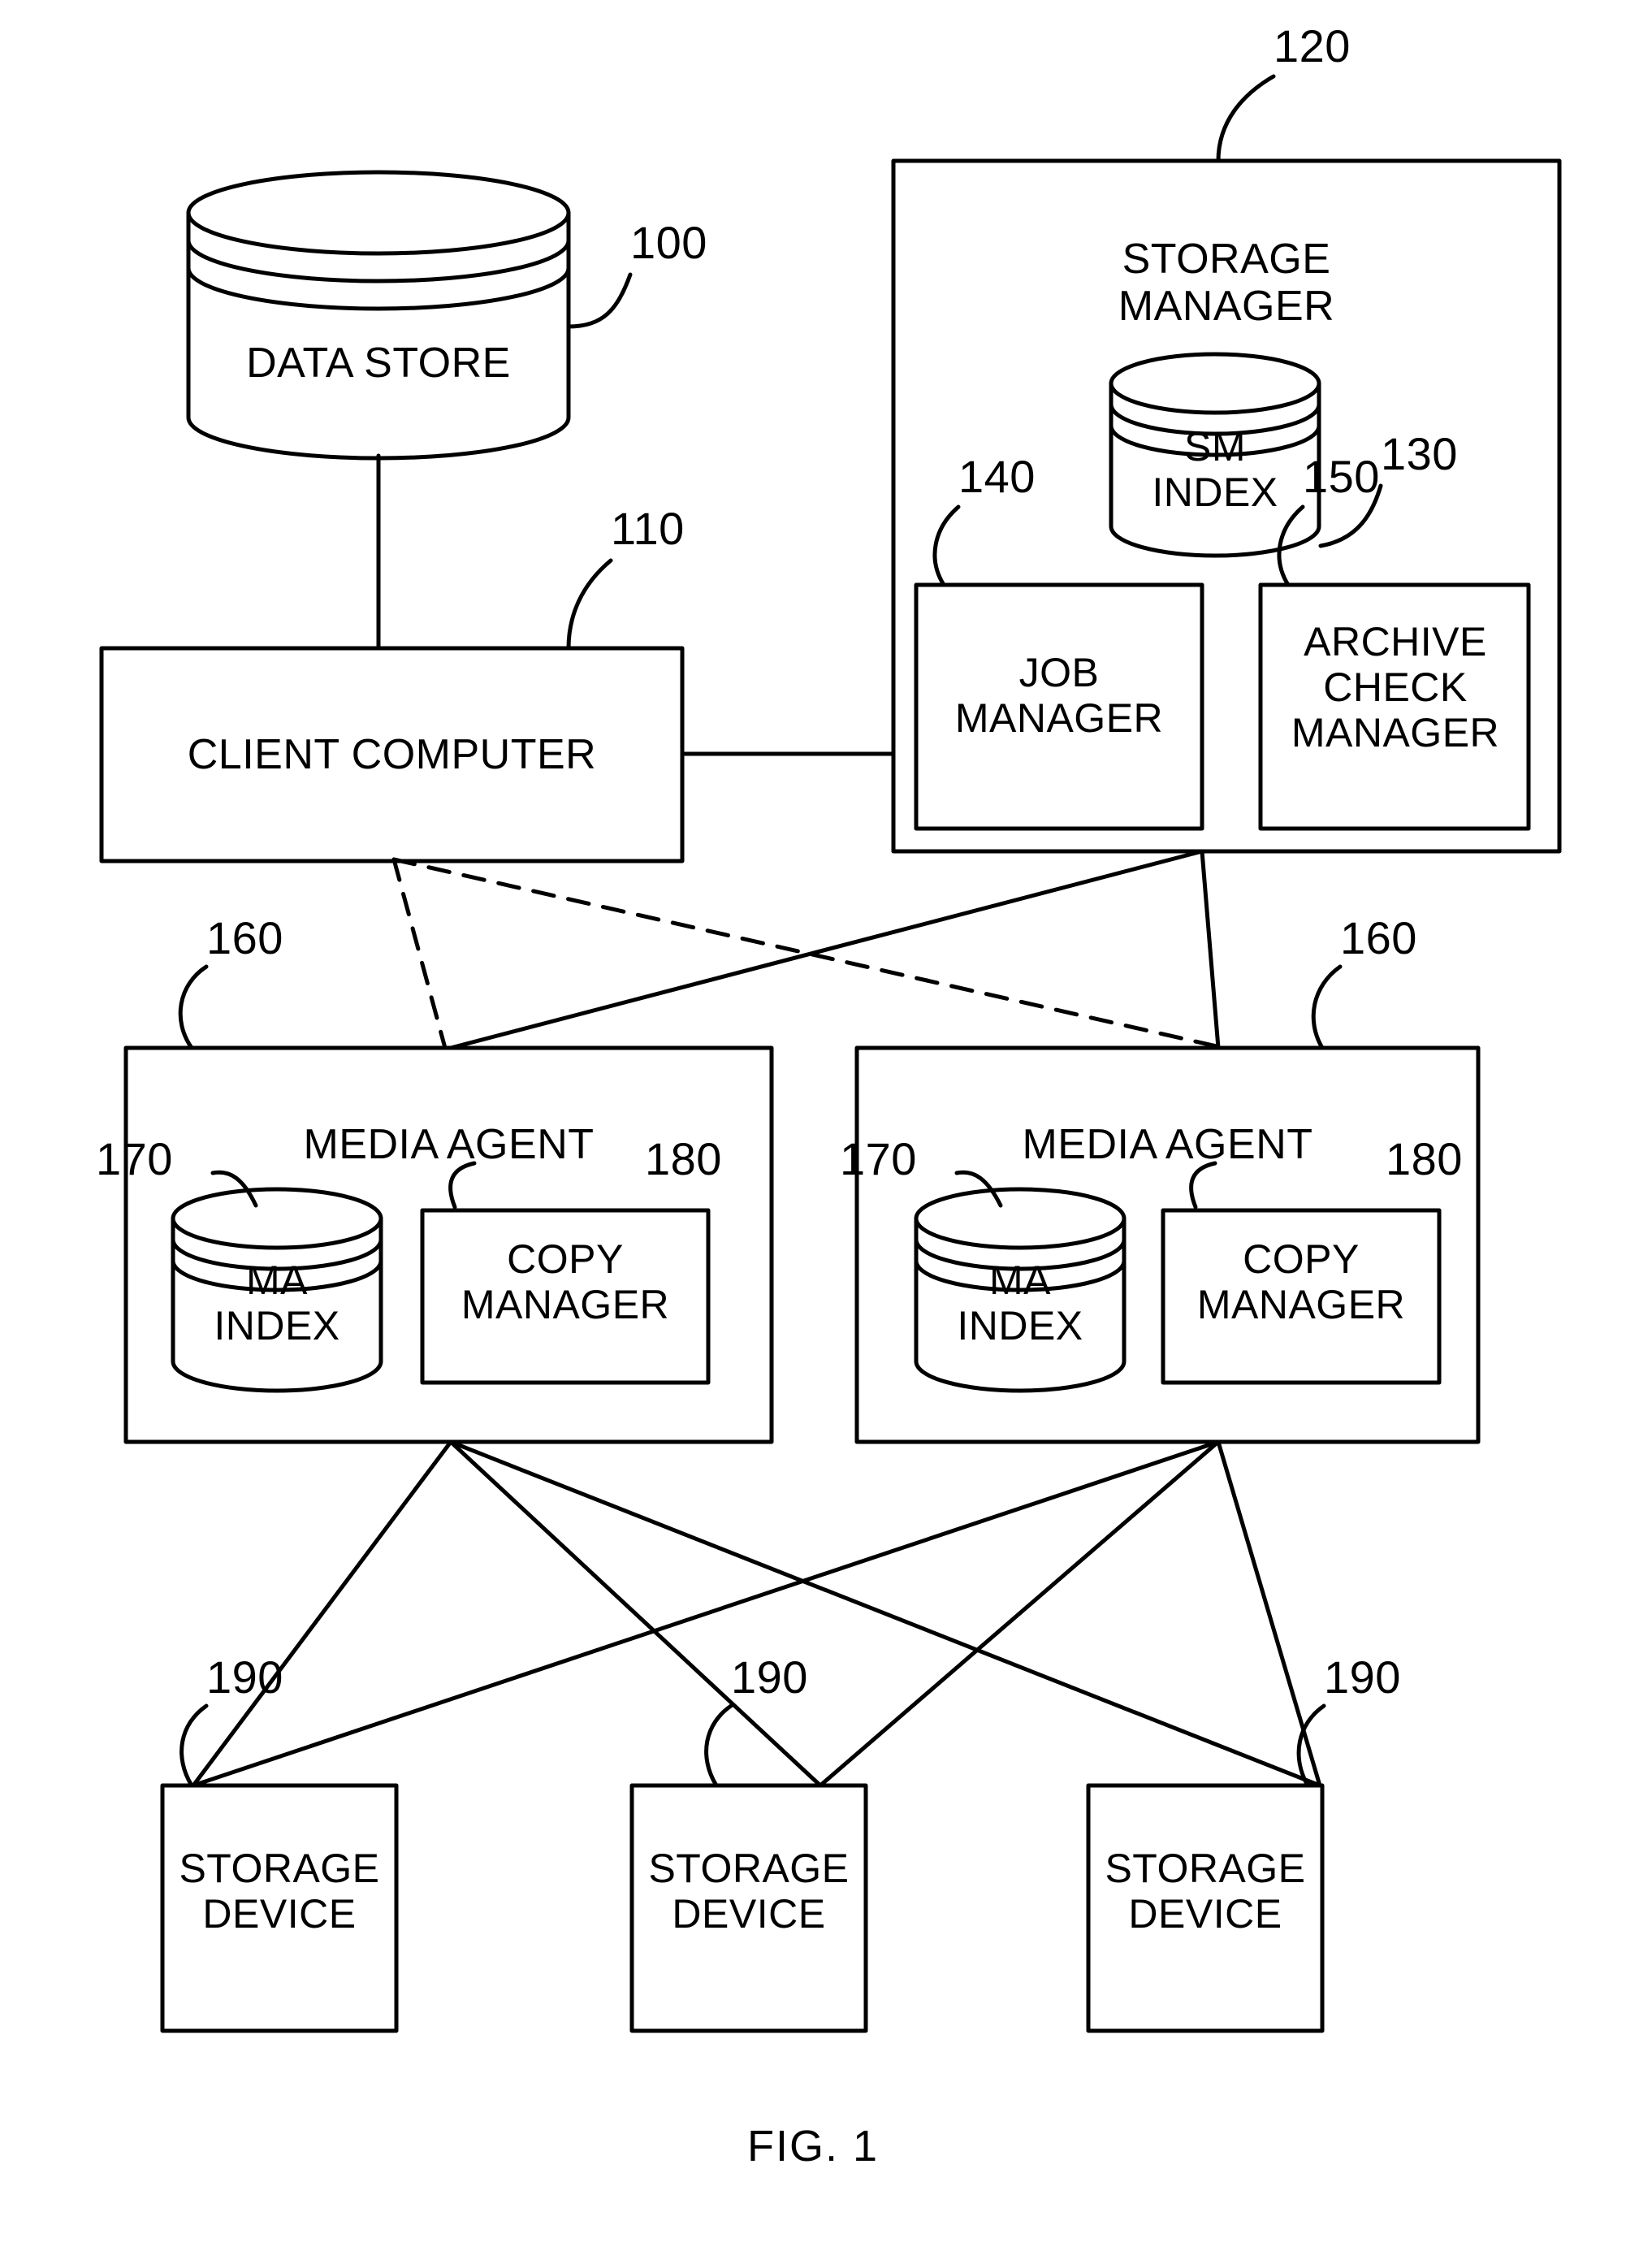 Image resolution: width=1626 pixels, height=2268 pixels. Describe the element at coordinates (277, 1302) in the screenshot. I see `ma-index-left-label: MA INDEX` at that location.